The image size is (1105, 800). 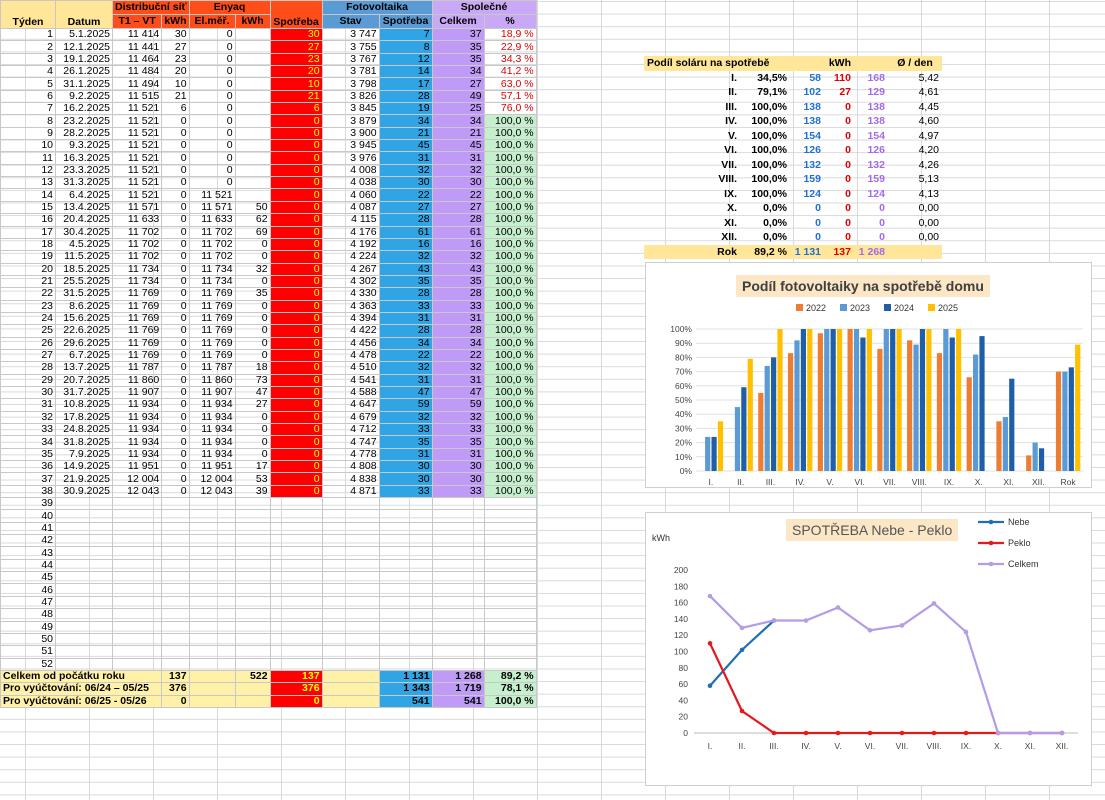 I want to click on cell-r49-c2, so click(x=84, y=627).